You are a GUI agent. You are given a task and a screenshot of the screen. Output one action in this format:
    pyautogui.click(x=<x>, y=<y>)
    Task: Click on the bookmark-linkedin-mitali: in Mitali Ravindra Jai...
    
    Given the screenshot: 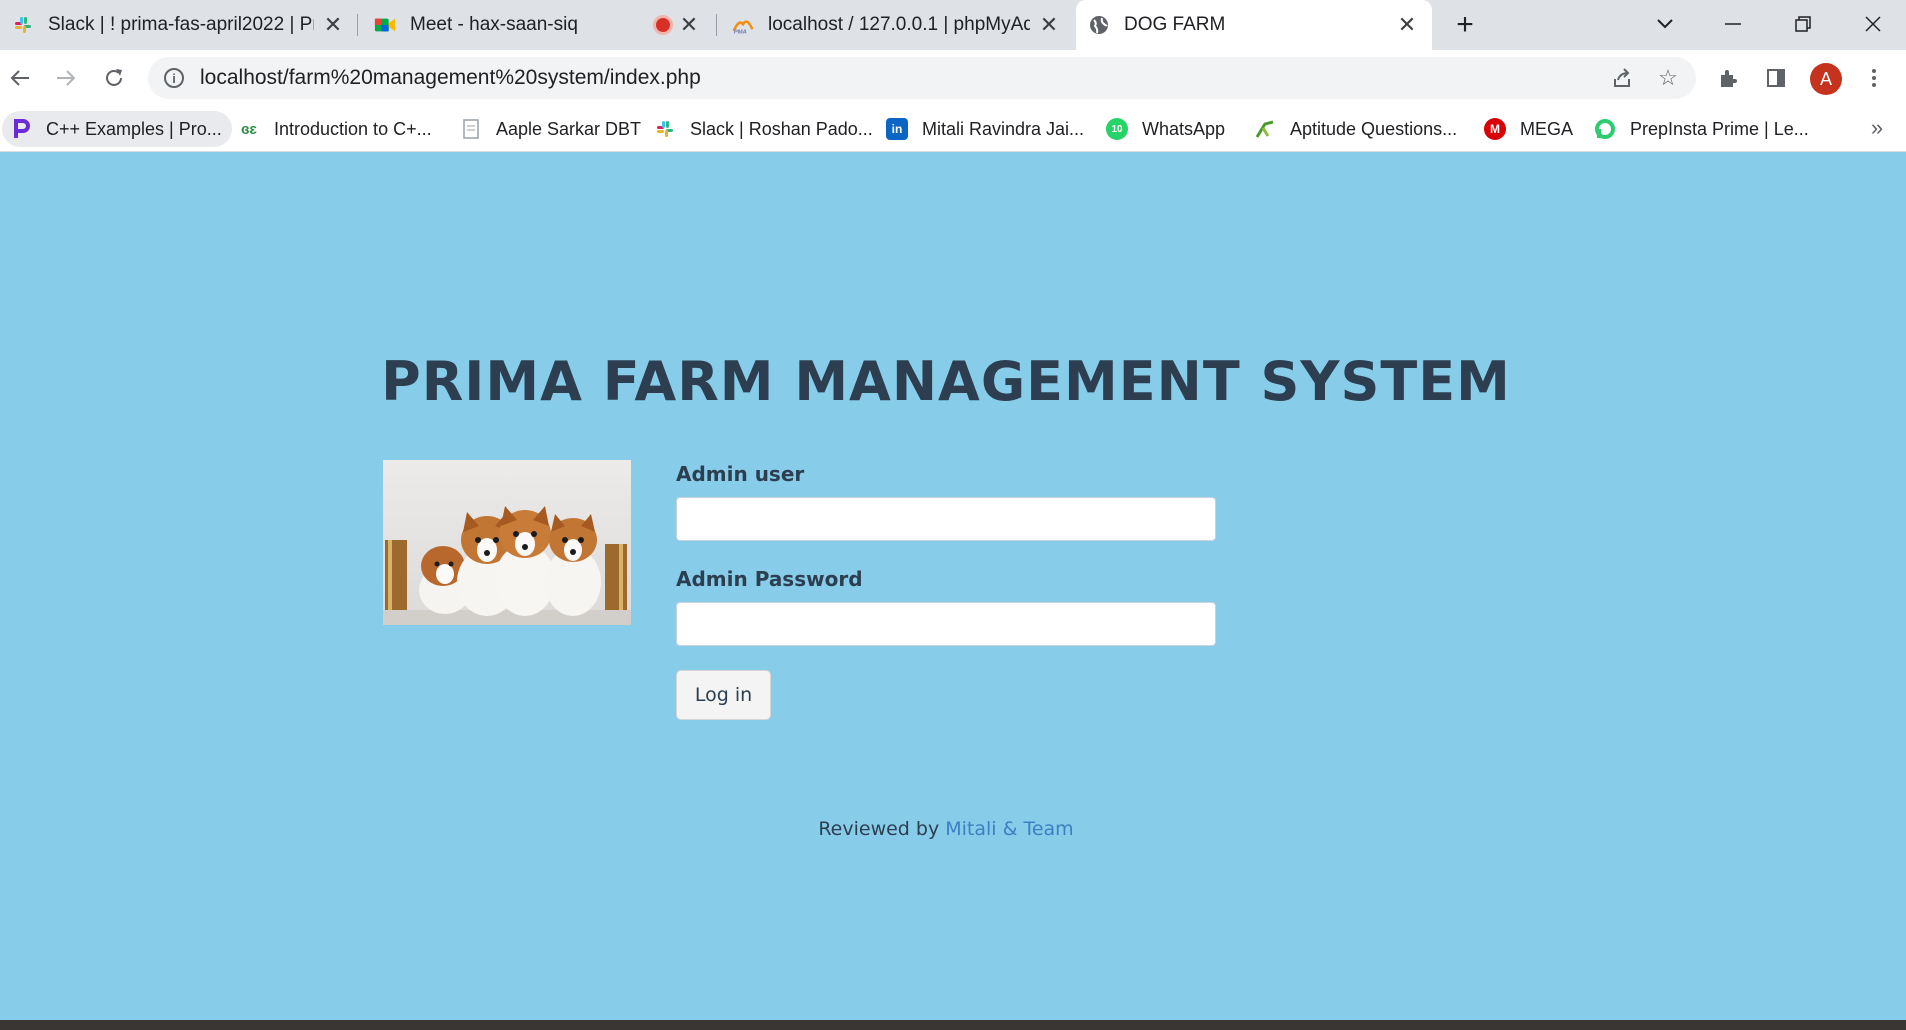 What is the action you would take?
    pyautogui.click(x=985, y=129)
    